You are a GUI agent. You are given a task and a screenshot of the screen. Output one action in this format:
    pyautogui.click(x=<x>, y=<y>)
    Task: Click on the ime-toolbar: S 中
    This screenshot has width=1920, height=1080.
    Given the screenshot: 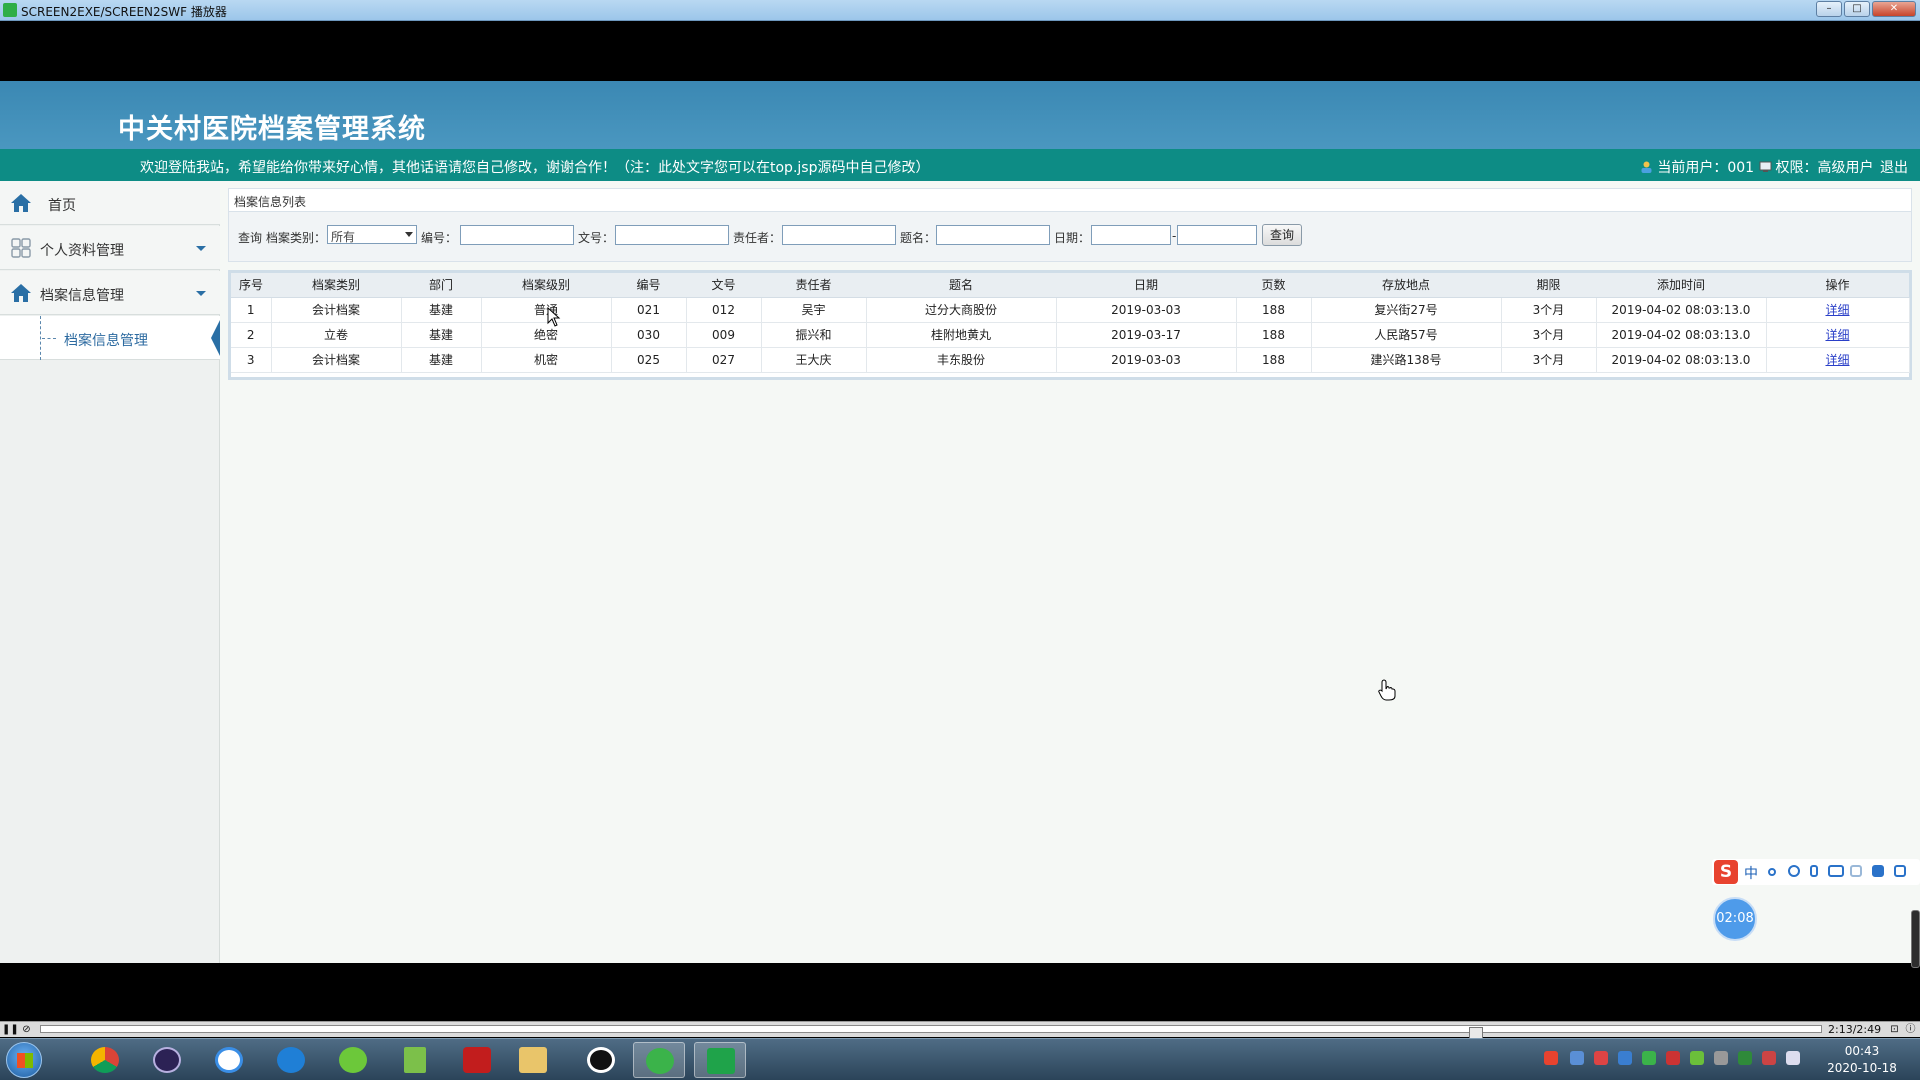 What is the action you would take?
    pyautogui.click(x=1816, y=872)
    